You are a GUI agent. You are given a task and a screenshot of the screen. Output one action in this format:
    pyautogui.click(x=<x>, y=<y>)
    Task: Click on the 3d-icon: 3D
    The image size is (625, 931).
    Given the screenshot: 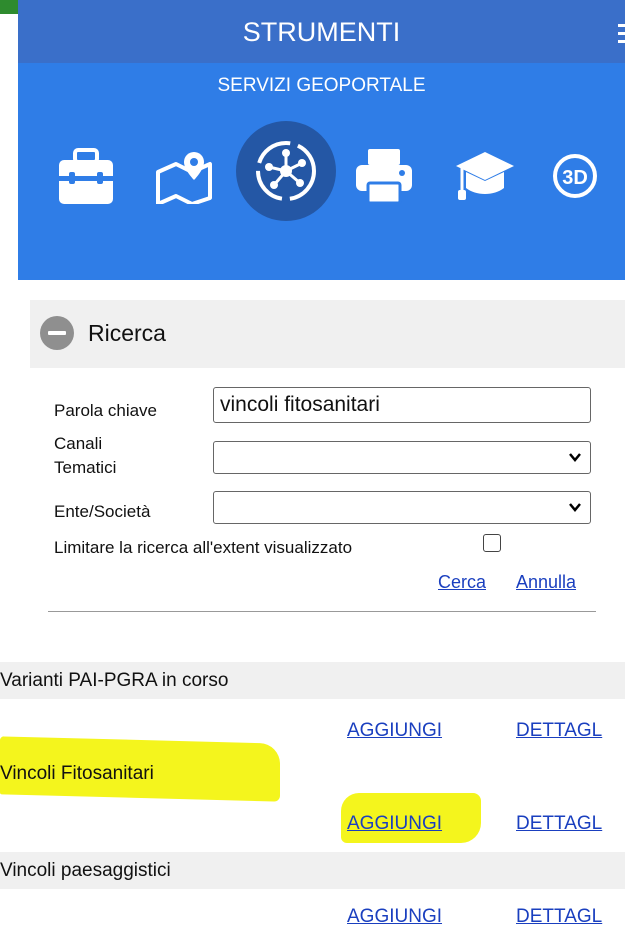 What is the action you would take?
    pyautogui.click(x=575, y=176)
    